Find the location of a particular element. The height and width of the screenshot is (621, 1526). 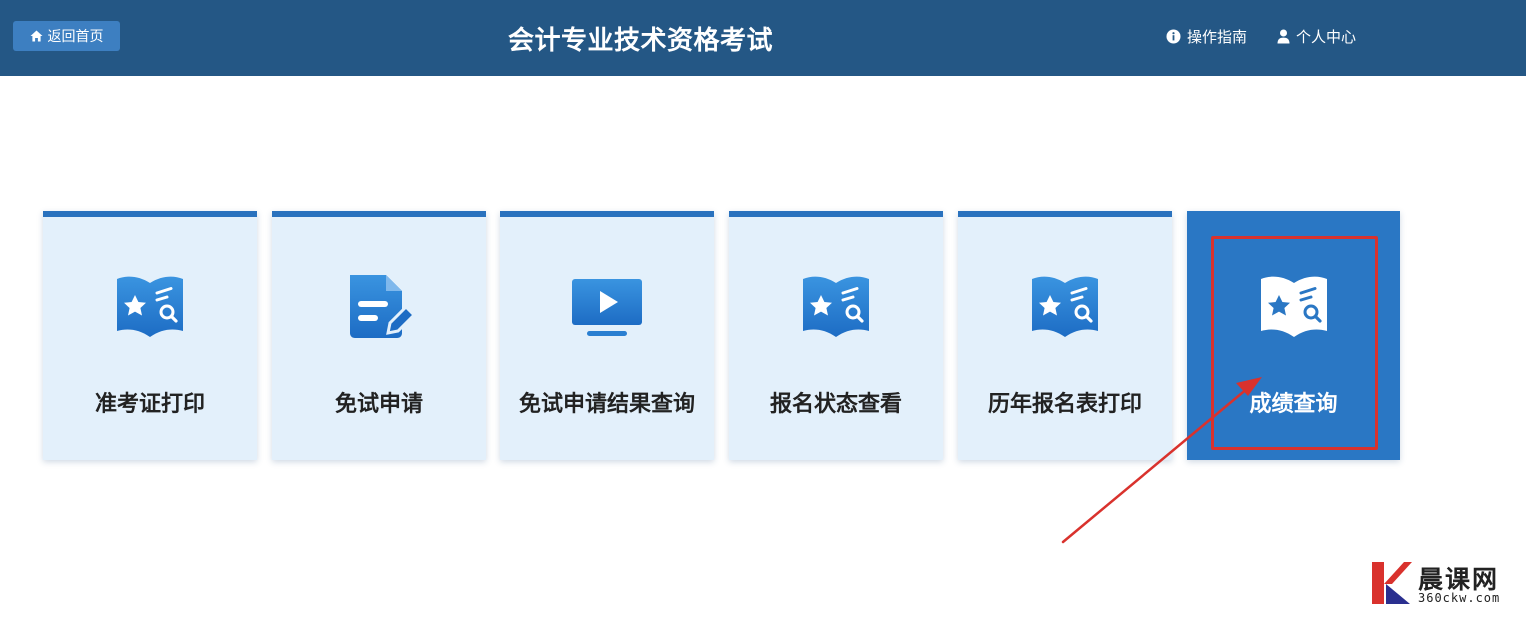

profile-label: 个人中心 is located at coordinates (1326, 36).